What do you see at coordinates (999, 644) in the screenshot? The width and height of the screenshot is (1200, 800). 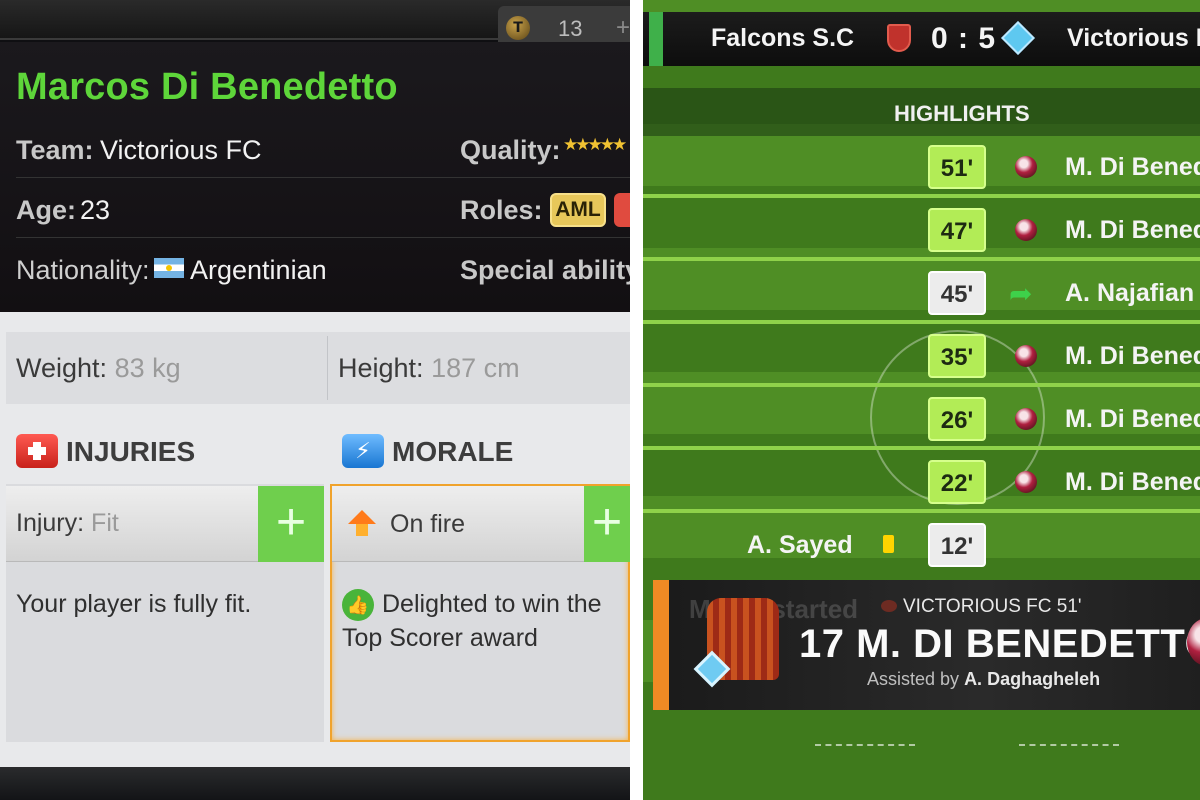 I see `banner-scorer: 17 M. DI BENEDETTO` at bounding box center [999, 644].